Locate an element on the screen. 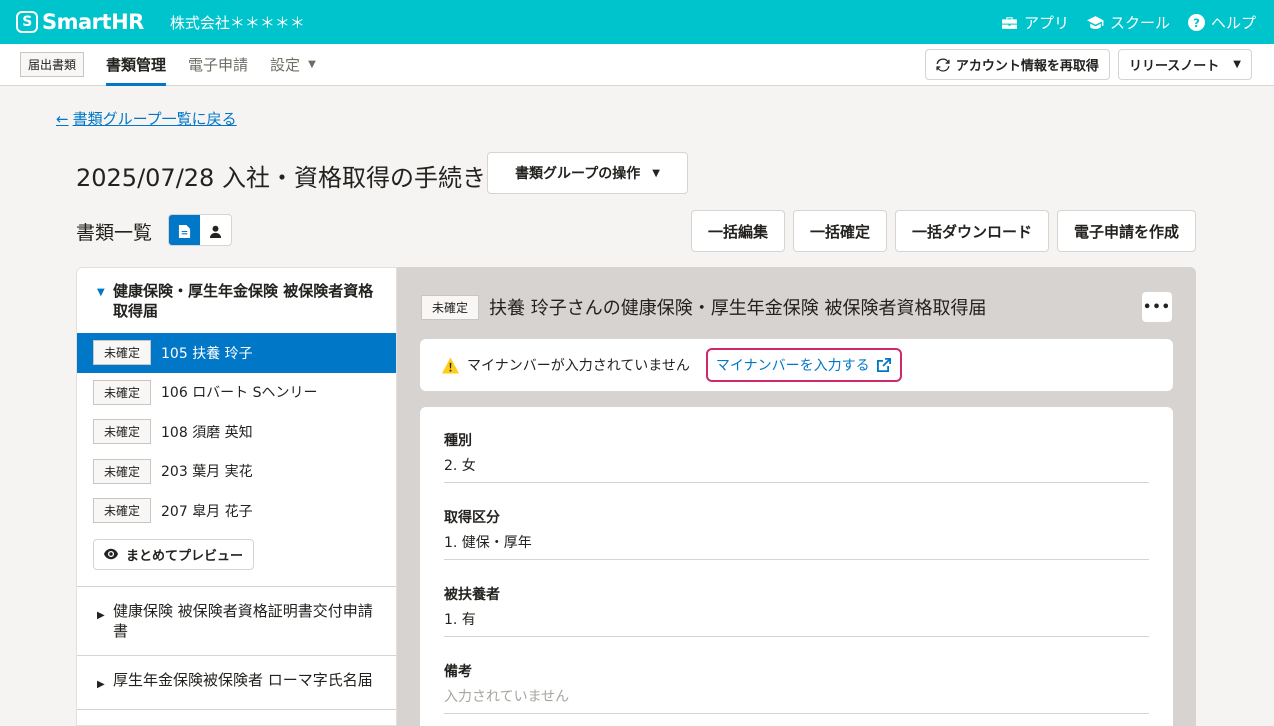 The width and height of the screenshot is (1274, 726). list-item: 未確定 108 須磨 英知 is located at coordinates (236, 432).